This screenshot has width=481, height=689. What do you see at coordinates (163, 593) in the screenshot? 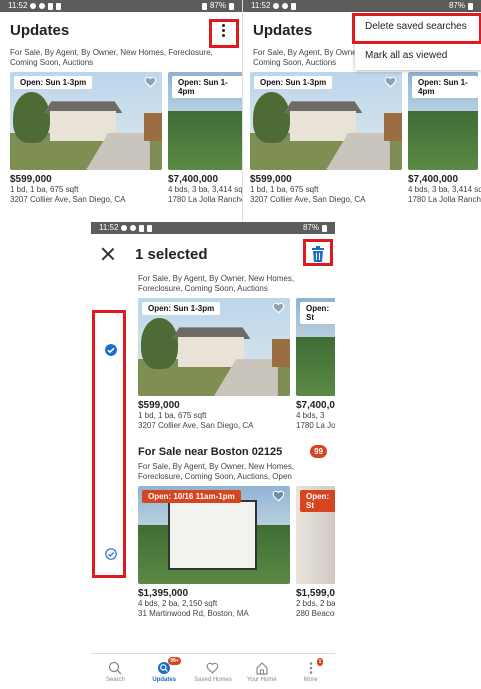
I see `listing-price: $1,395,000` at bounding box center [163, 593].